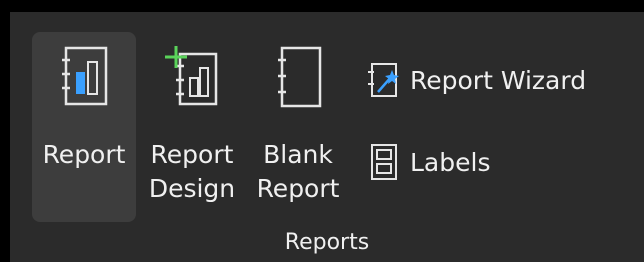 This screenshot has height=262, width=644. Describe the element at coordinates (84, 154) in the screenshot. I see `report-label: Report` at that location.